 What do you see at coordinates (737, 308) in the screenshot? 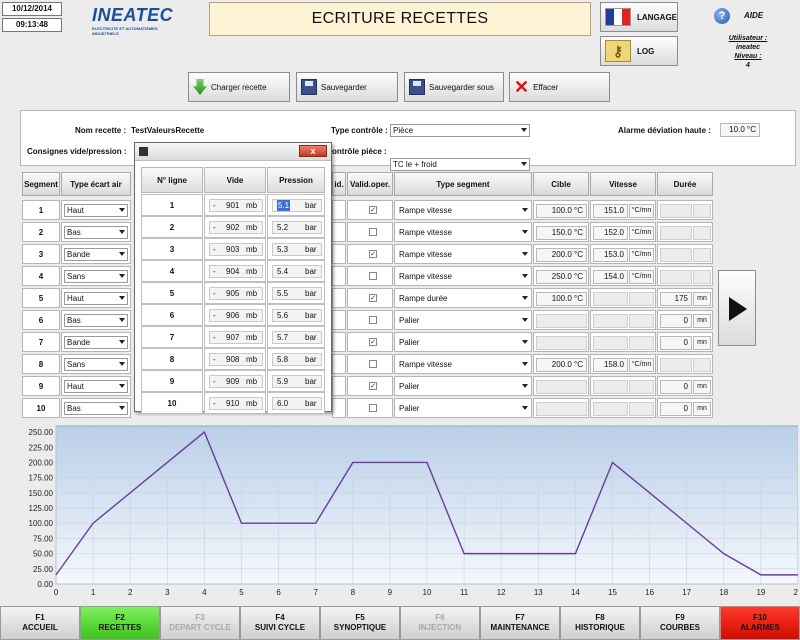
I see `next-page-button` at bounding box center [737, 308].